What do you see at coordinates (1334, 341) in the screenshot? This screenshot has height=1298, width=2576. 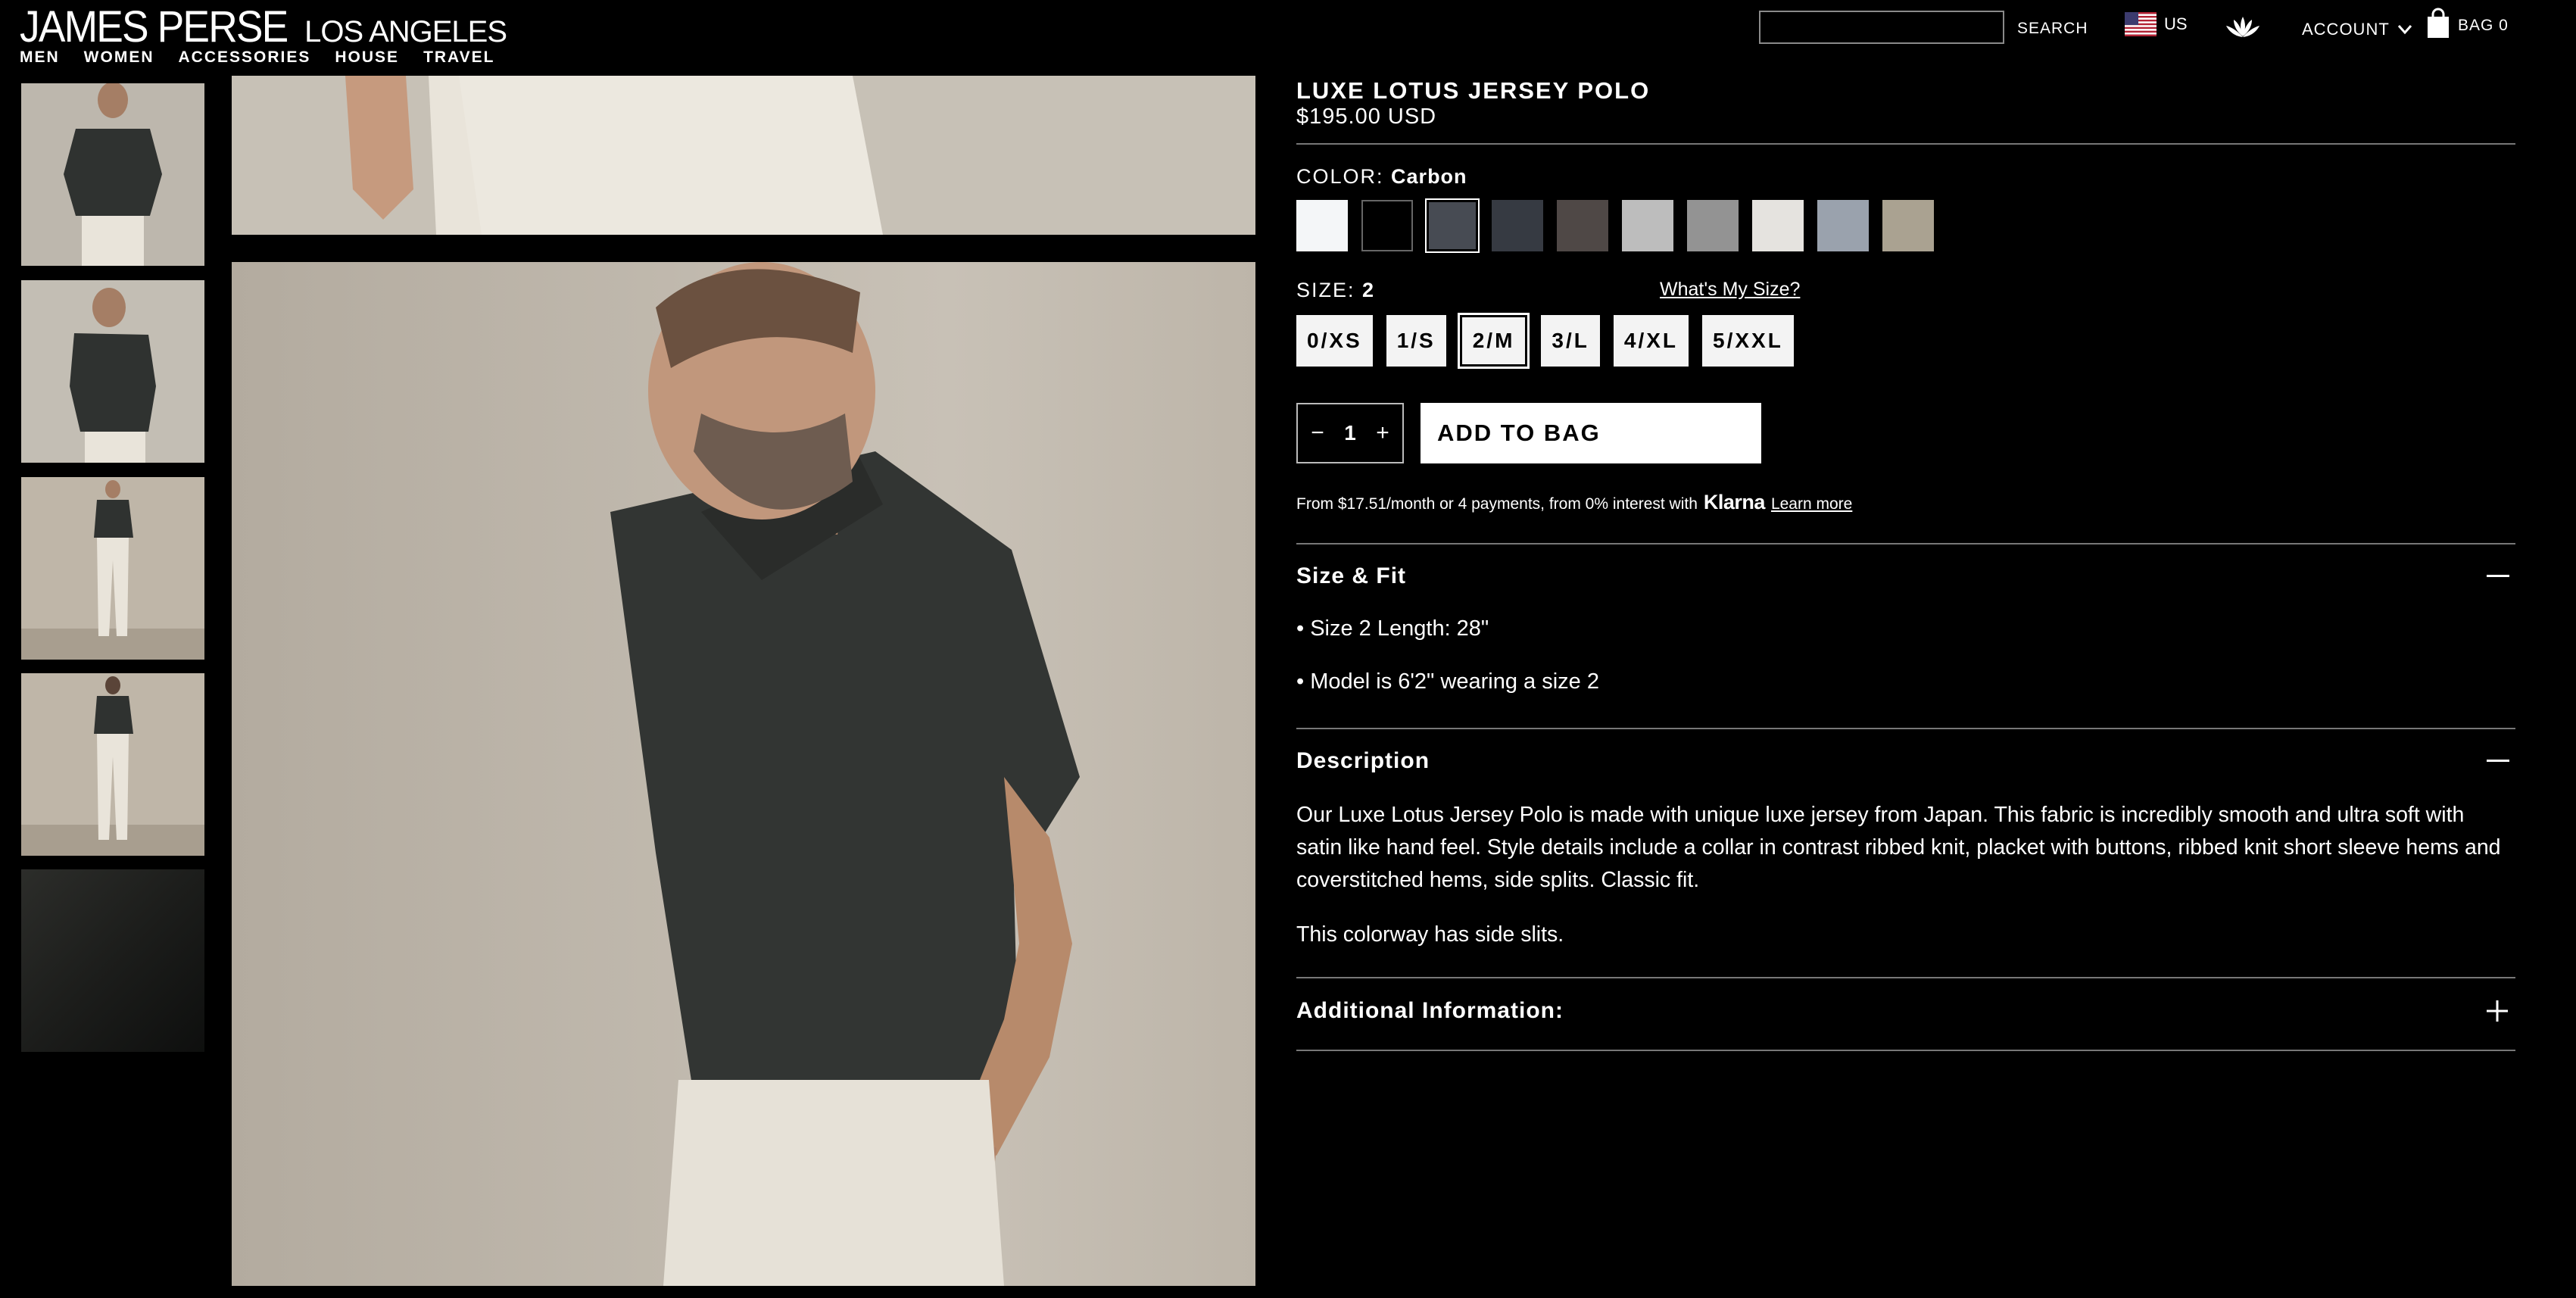 I see `size-option: 0/XS` at bounding box center [1334, 341].